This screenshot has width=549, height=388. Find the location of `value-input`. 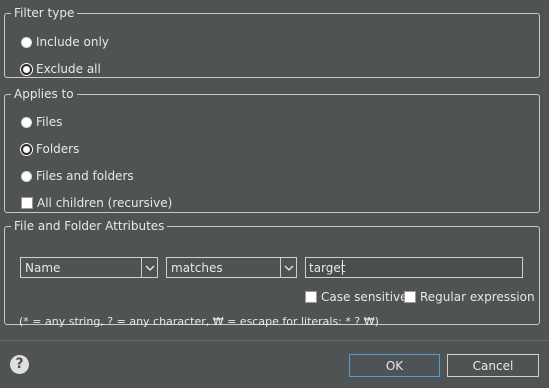

value-input is located at coordinates (414, 267).